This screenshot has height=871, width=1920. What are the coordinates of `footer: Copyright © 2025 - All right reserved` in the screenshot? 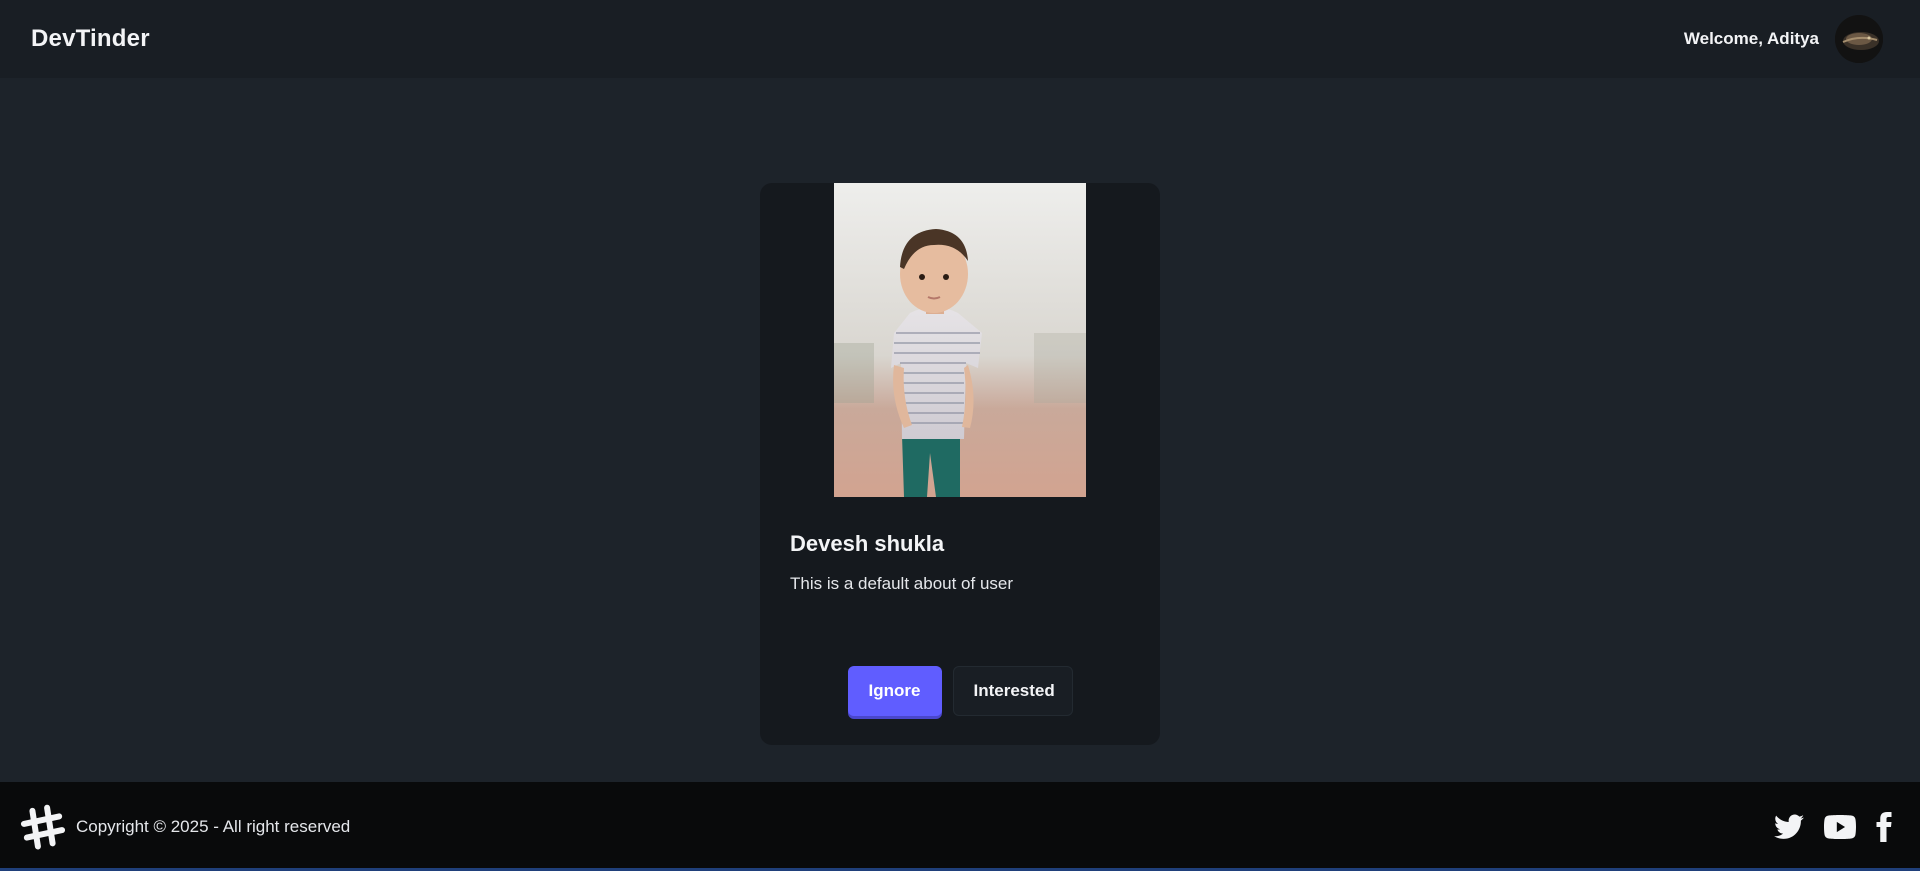 It's located at (960, 826).